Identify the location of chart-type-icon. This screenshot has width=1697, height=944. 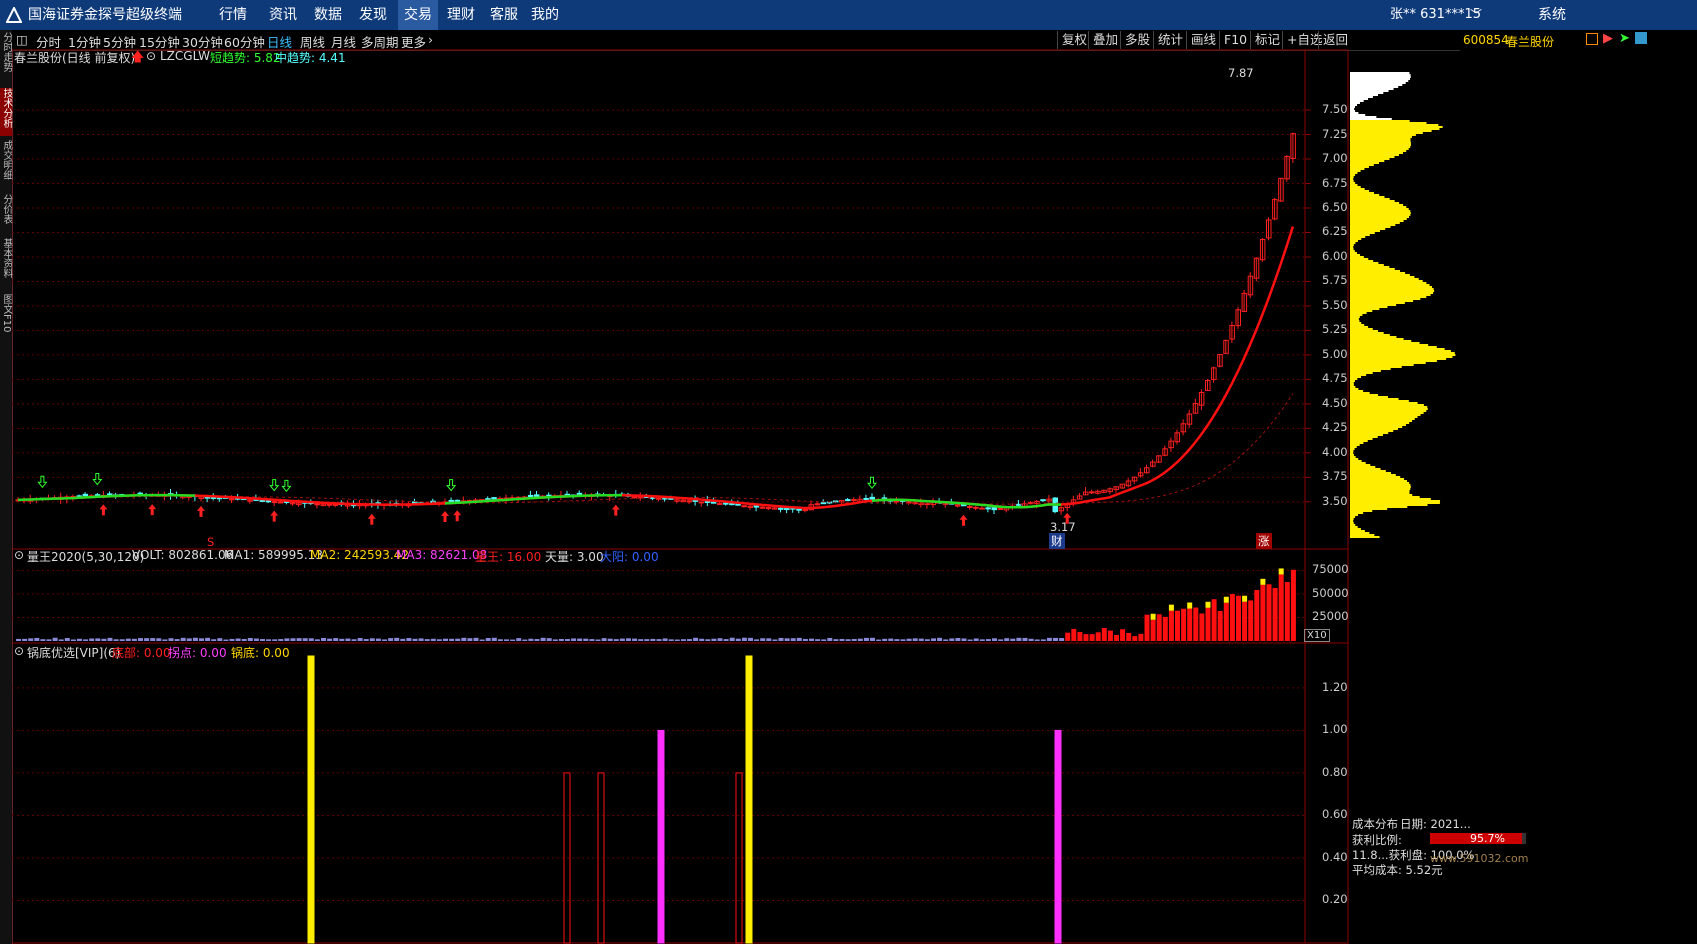
(1592, 39).